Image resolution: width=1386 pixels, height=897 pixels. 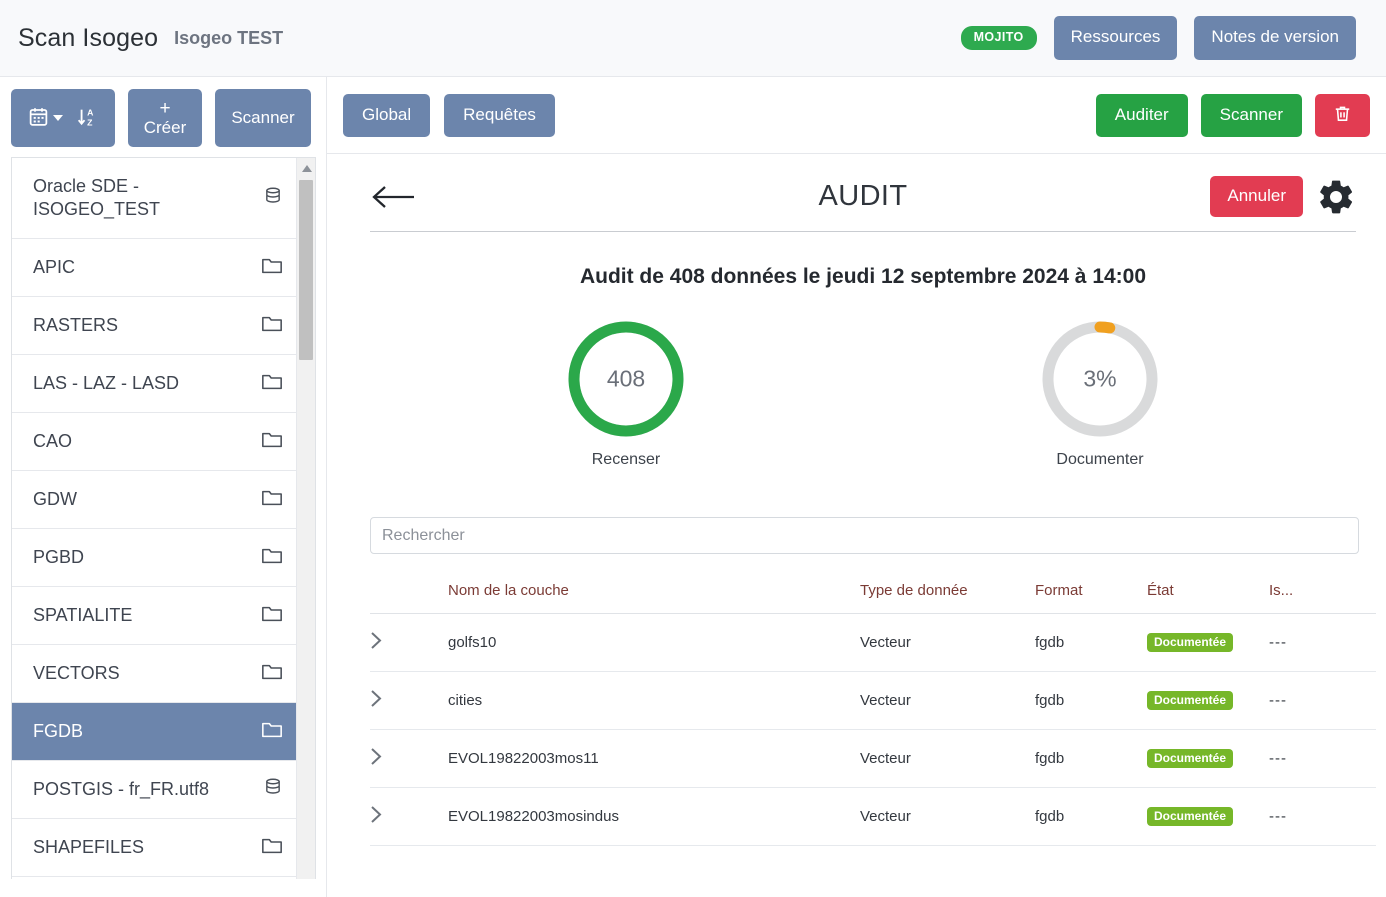 I want to click on sidebar-item: GDW, so click(x=154, y=500).